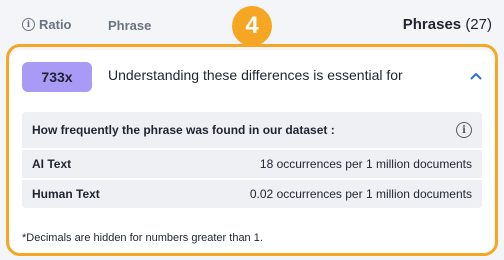 This screenshot has height=260, width=504. I want to click on stat-value: 0.02 occurrences per 1 million documents, so click(360, 194).